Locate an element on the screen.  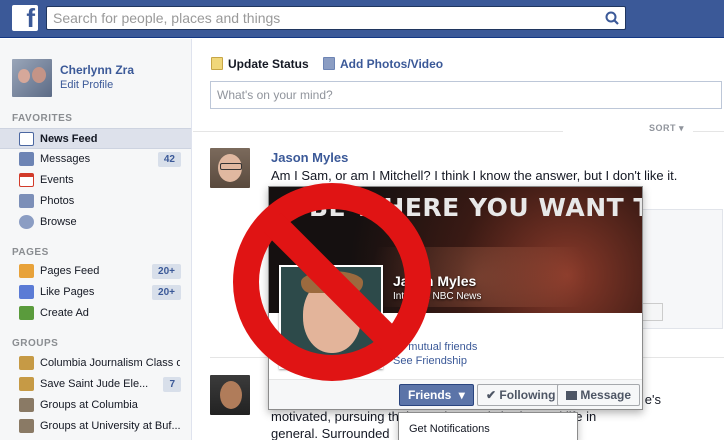
sidebar-item-group: Save Saint Jude Ele... 7 is located at coordinates (95, 384).